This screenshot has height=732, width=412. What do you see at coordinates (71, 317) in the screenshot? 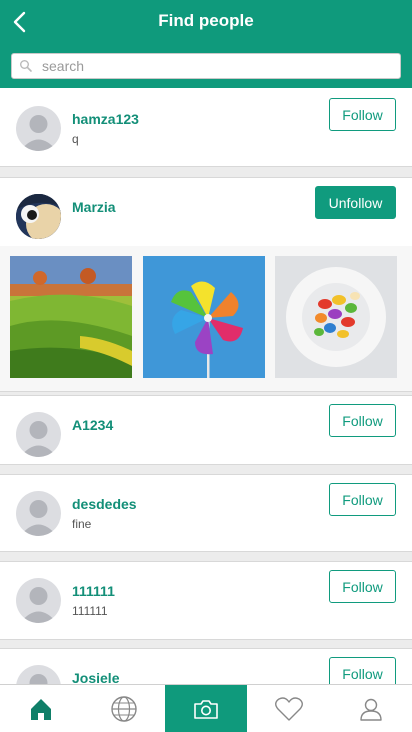
I see `hills-photo` at bounding box center [71, 317].